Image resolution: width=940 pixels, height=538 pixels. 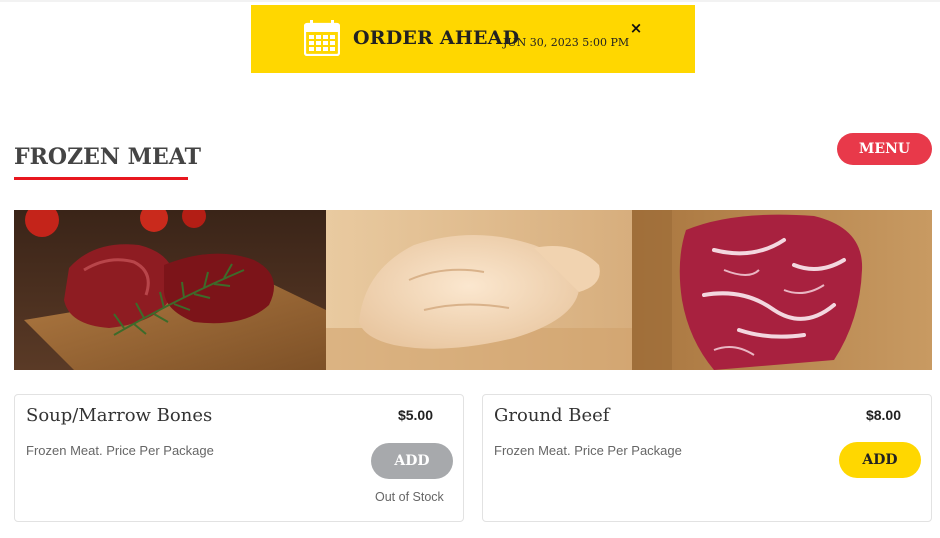 What do you see at coordinates (101, 178) in the screenshot?
I see `section-title-underline` at bounding box center [101, 178].